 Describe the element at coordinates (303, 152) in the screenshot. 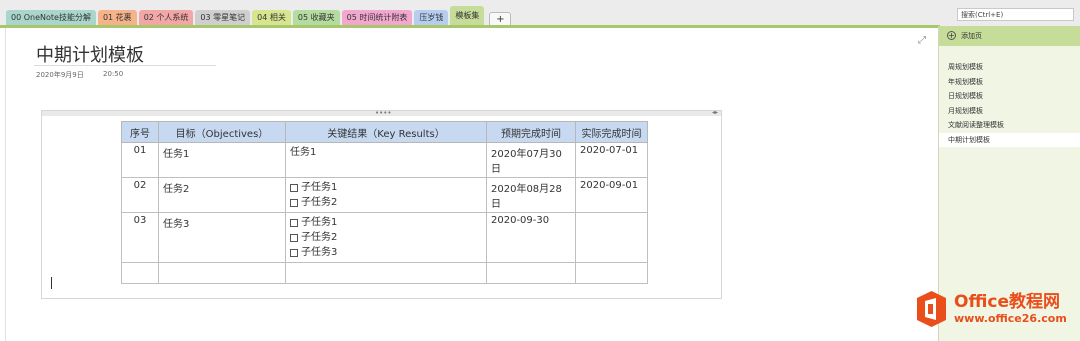

I see `key-result-text: 任务1` at that location.